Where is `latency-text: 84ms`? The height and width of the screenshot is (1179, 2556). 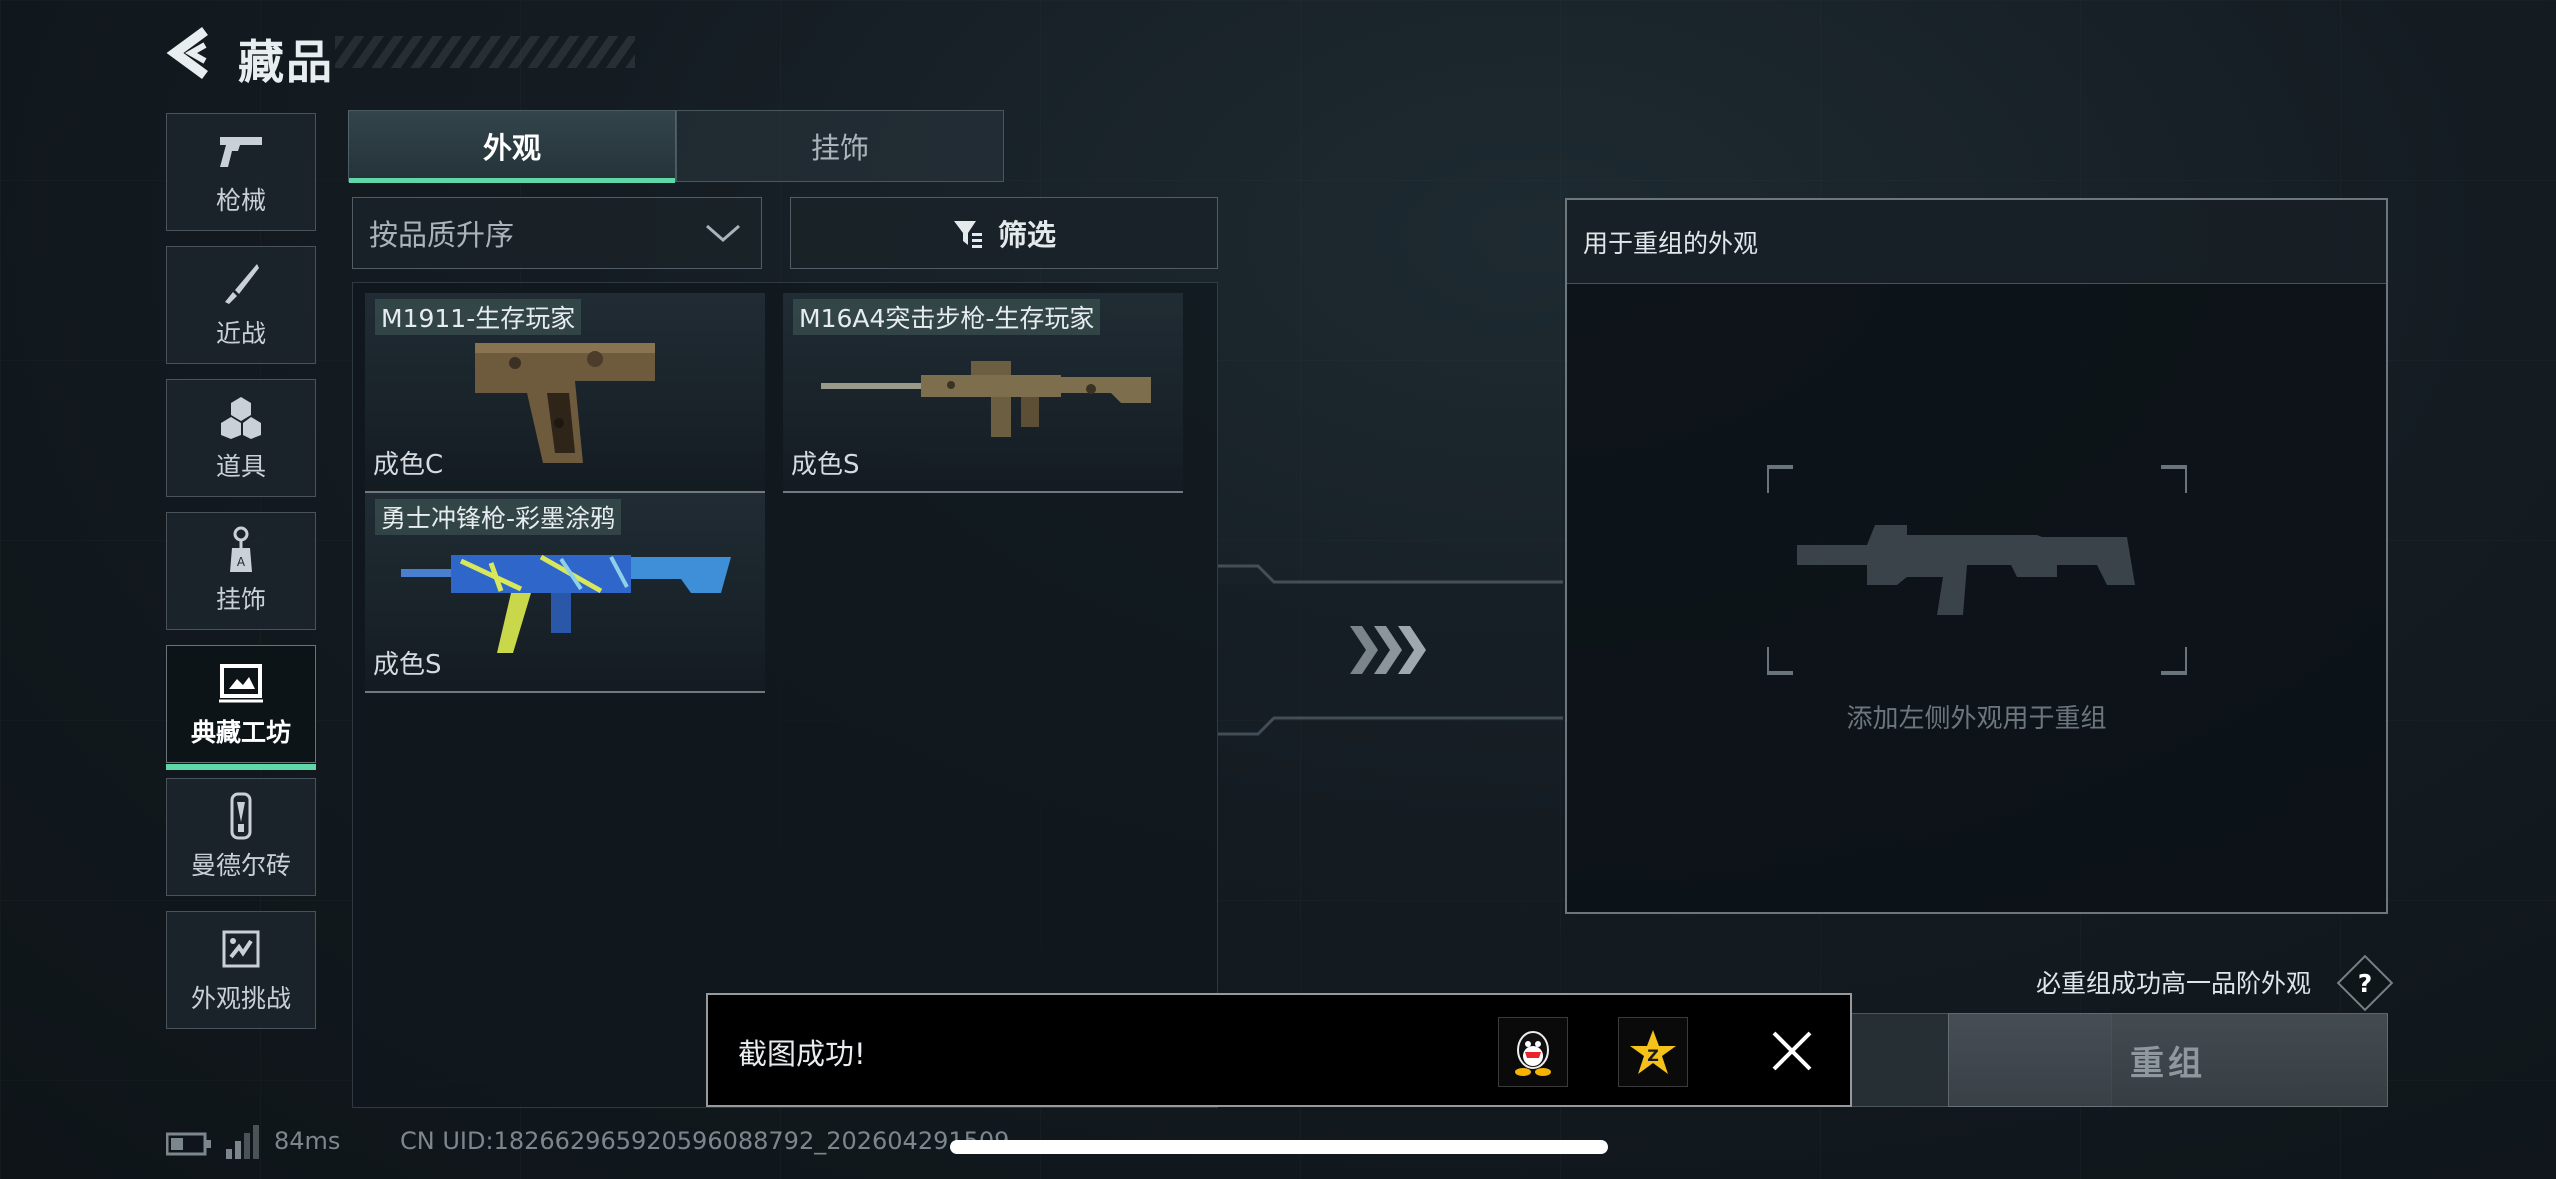 latency-text: 84ms is located at coordinates (307, 1141).